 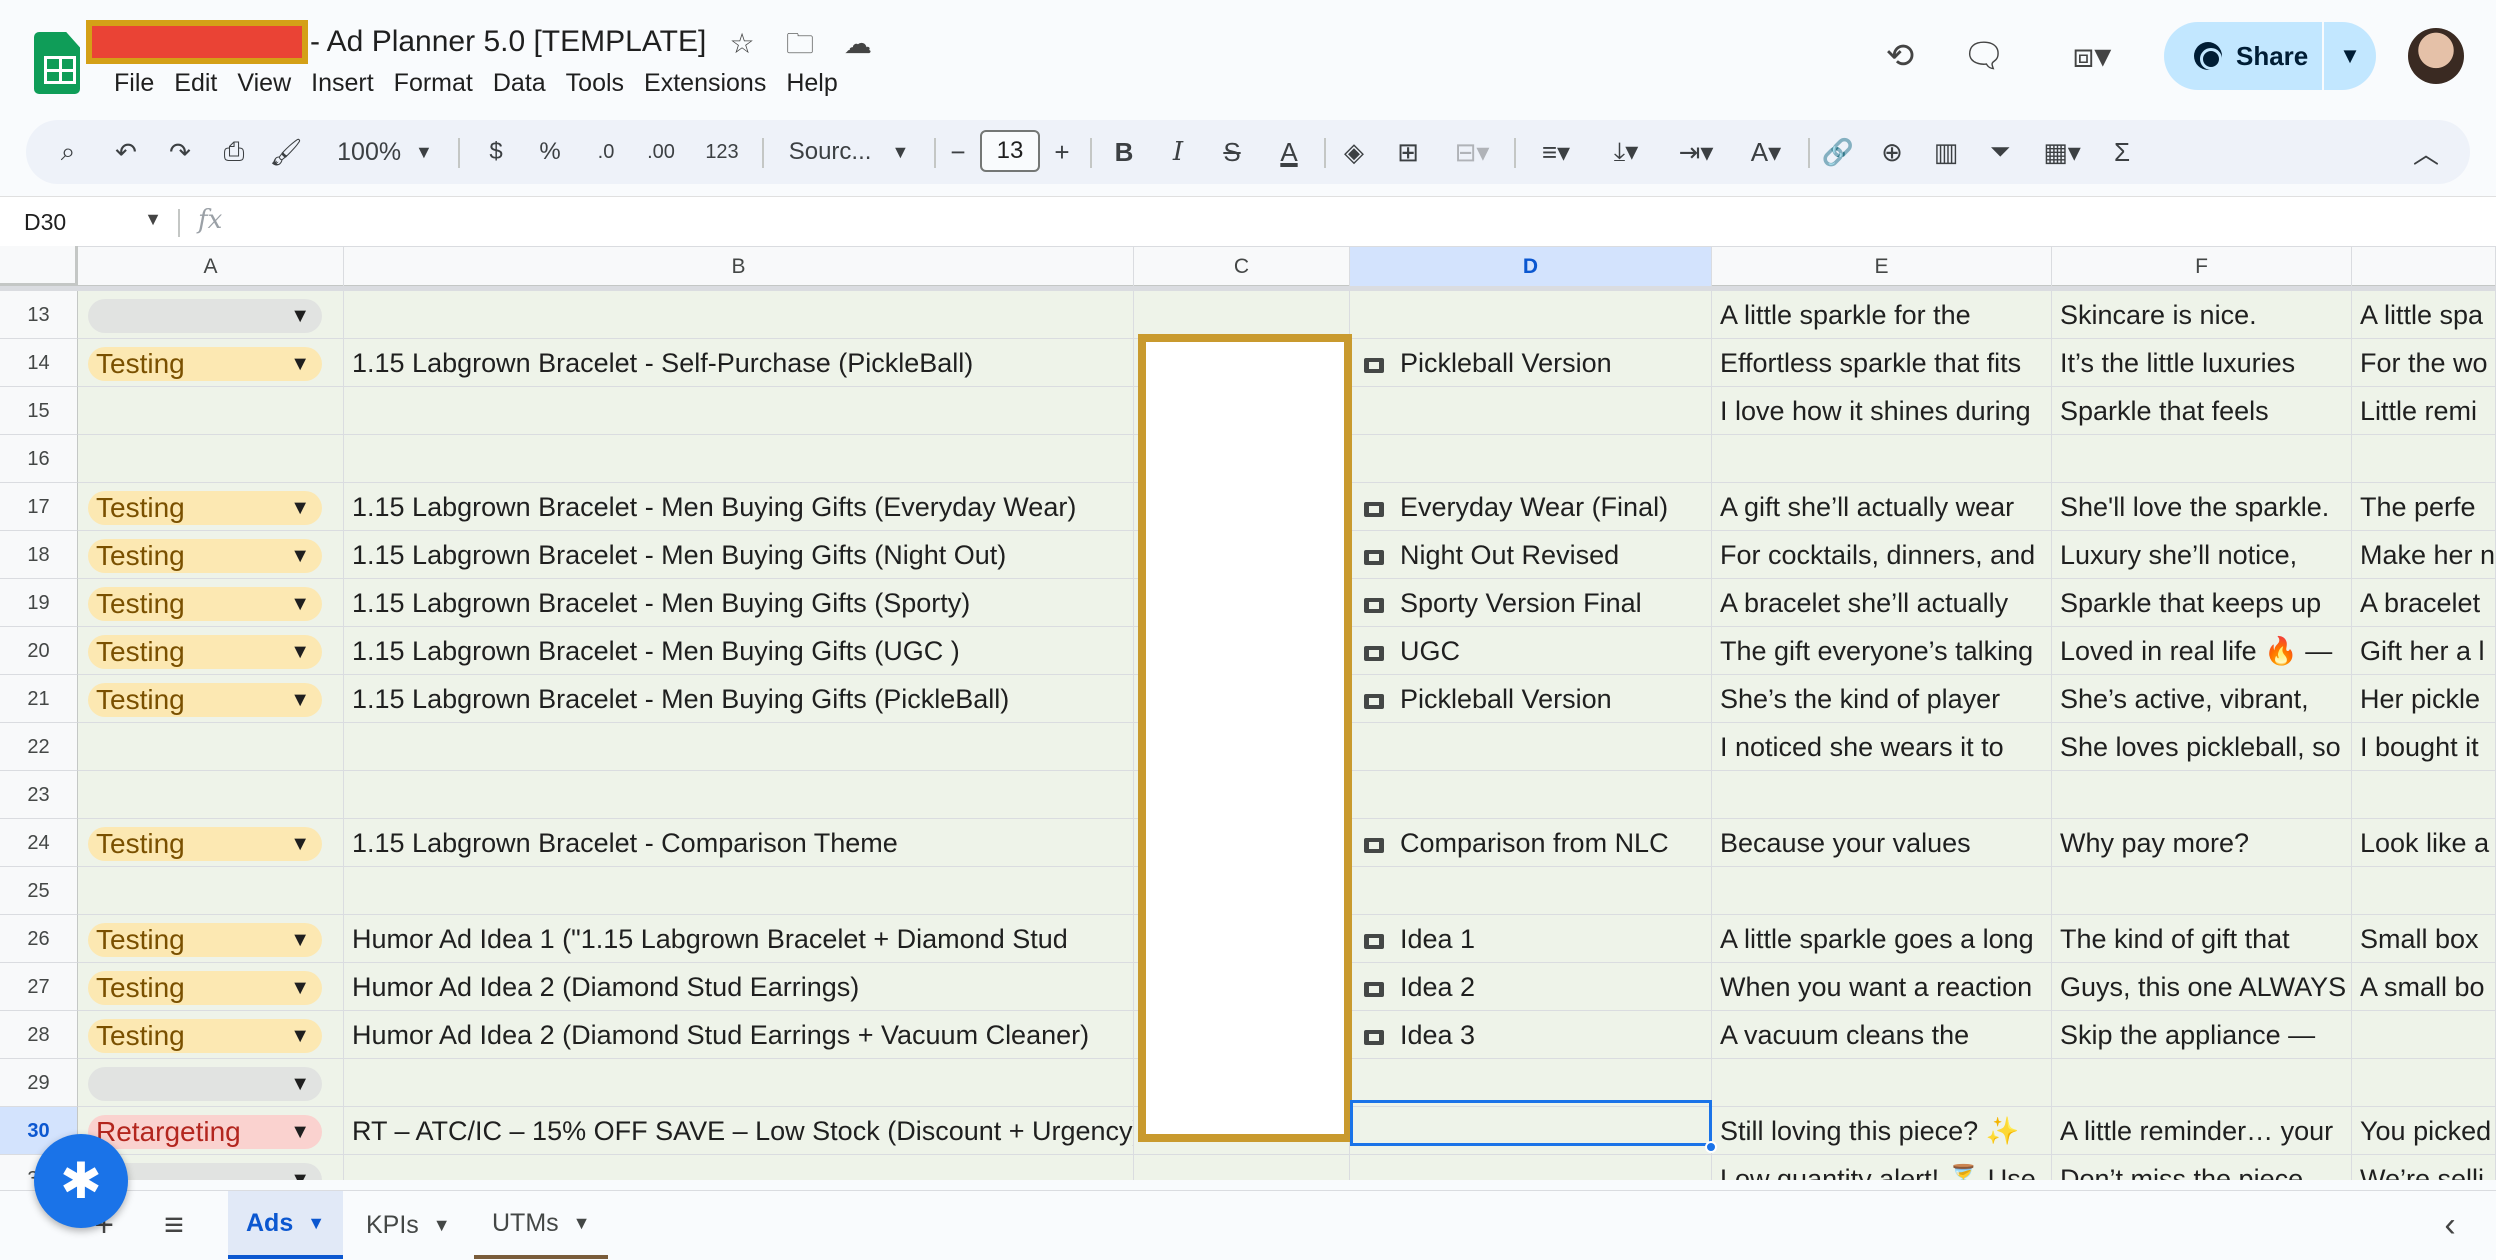 I want to click on menu-edit: Edit, so click(x=195, y=83).